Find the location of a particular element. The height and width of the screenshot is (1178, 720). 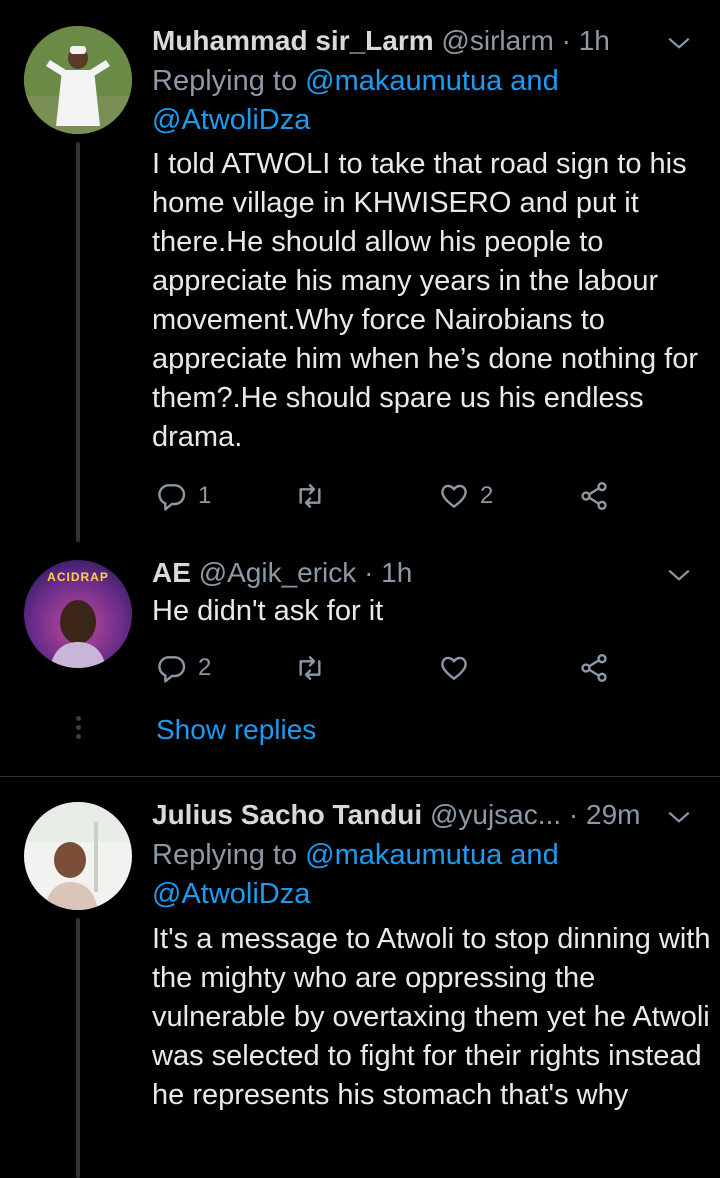

tweet-text: He didn't ask for it is located at coordinates (268, 611).